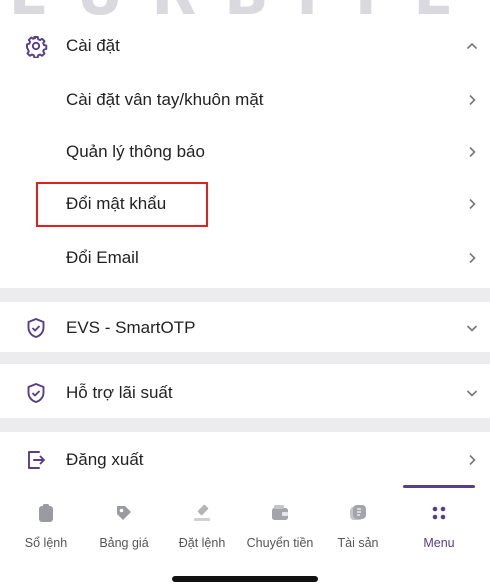  What do you see at coordinates (131, 327) in the screenshot?
I see `smartotp-section-title: EVS - SmartOTP` at bounding box center [131, 327].